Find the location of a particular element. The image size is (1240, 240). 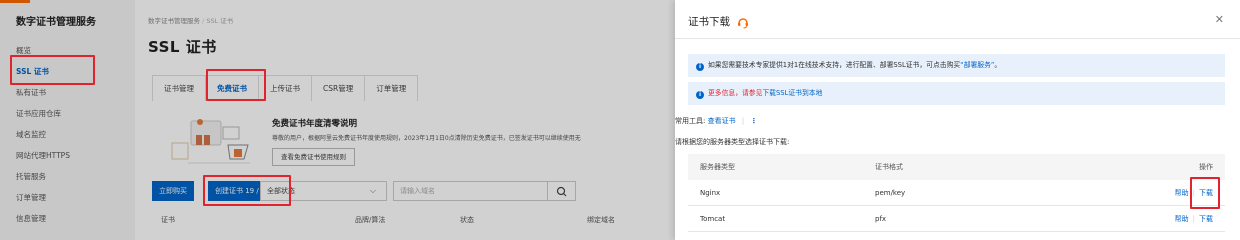

table-header-row: 服务器类型 证书格式 操作 is located at coordinates (956, 167).